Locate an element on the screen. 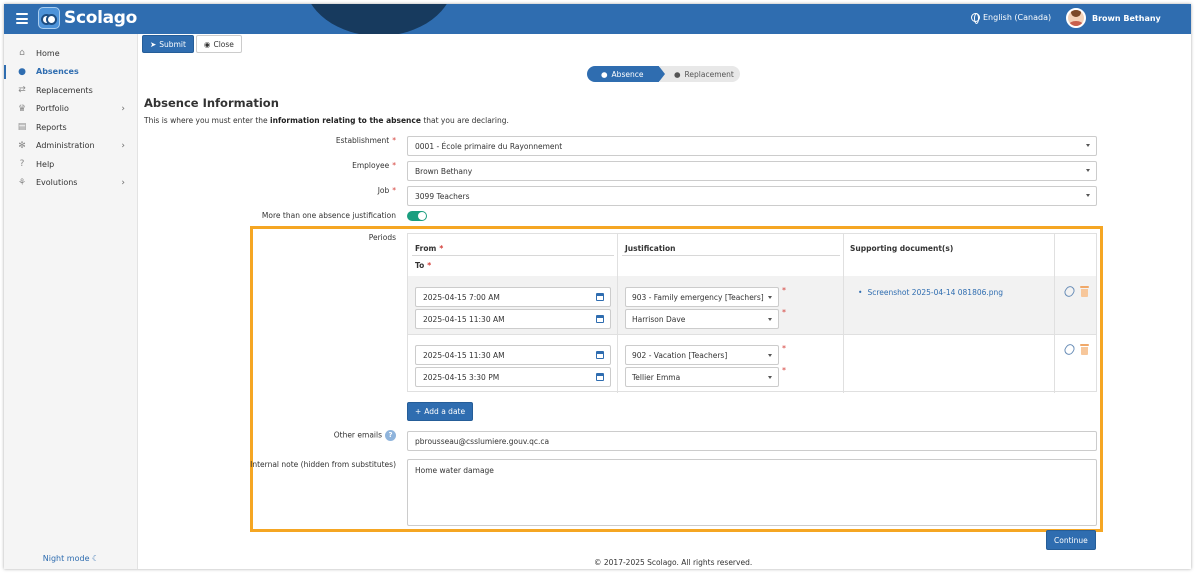  approver-value: Tellier Emma is located at coordinates (656, 377).